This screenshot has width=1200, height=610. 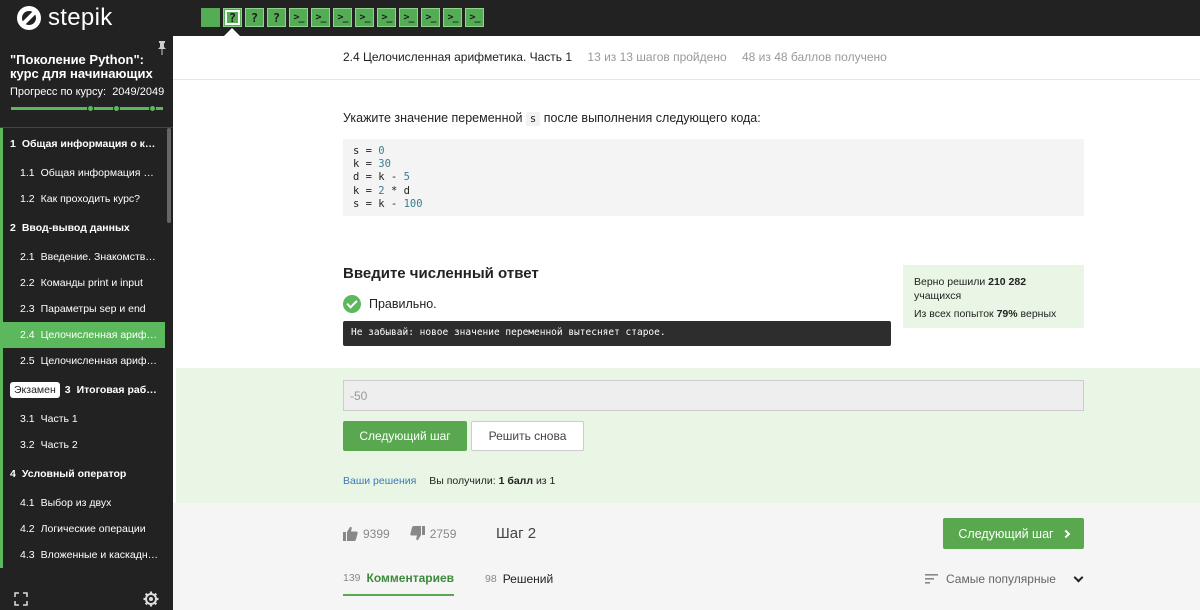 I want to click on item-number: 1.1, so click(x=27, y=173).